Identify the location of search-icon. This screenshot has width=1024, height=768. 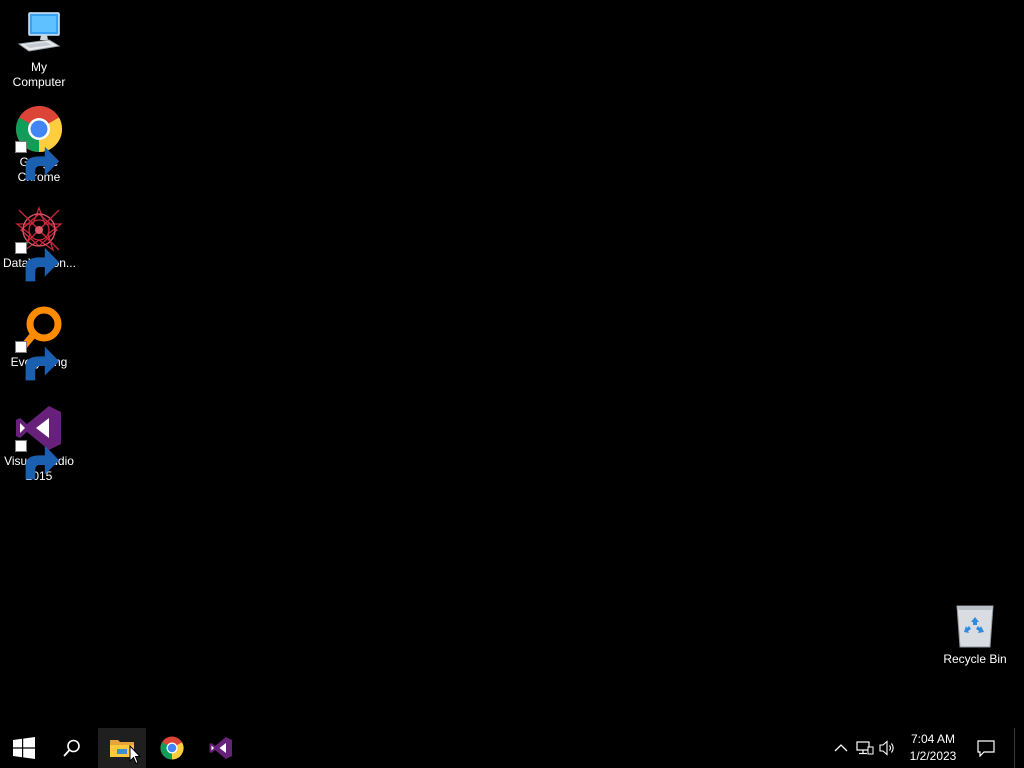
(71, 748).